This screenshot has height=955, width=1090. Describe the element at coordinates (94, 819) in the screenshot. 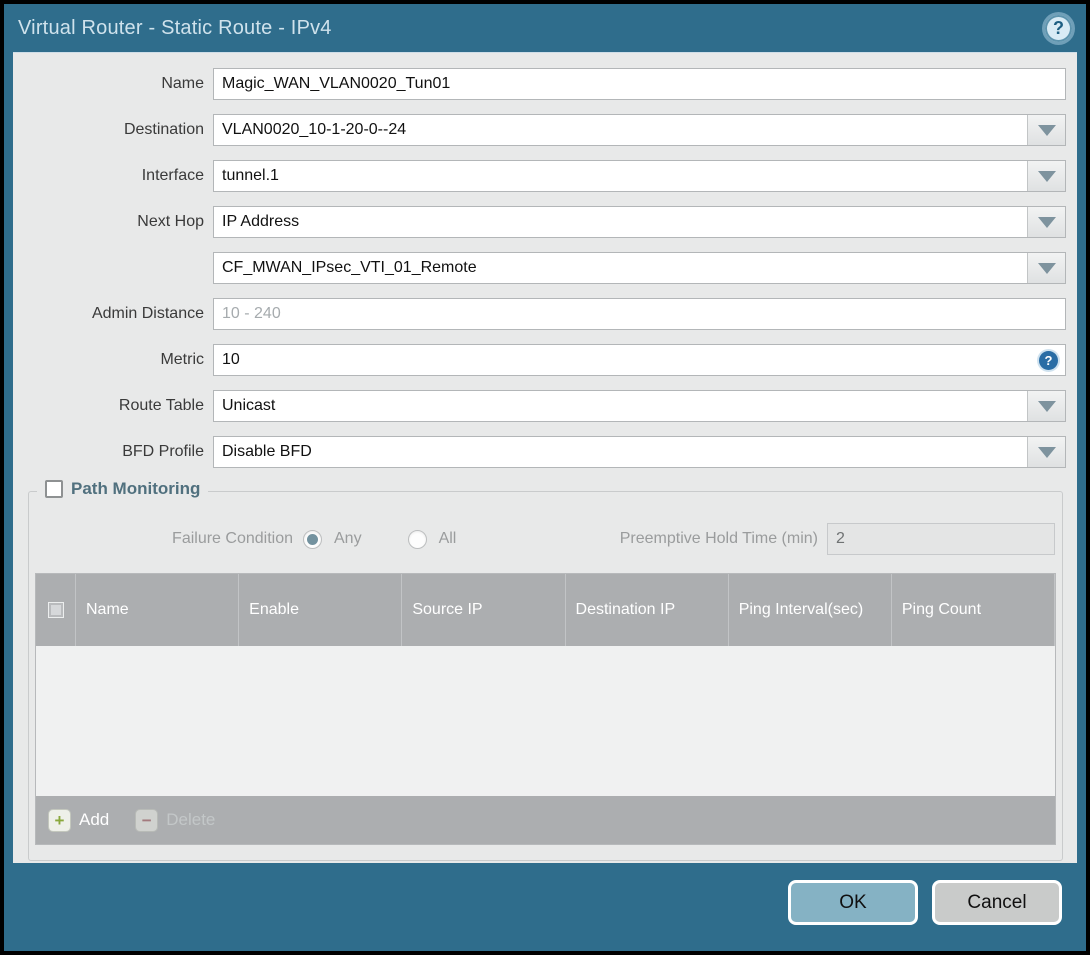

I see `add-button-label: Add` at that location.